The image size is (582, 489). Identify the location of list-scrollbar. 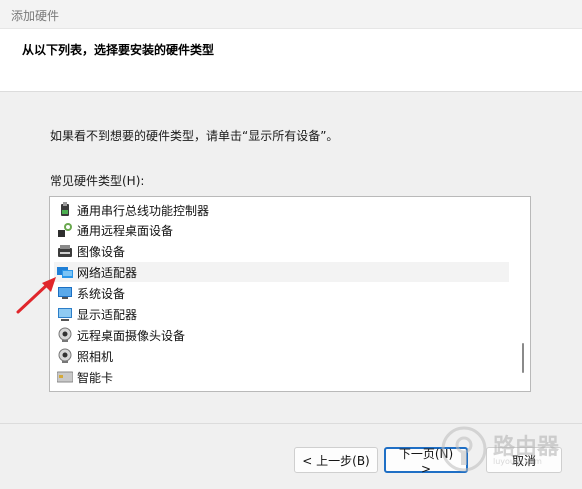
(523, 294).